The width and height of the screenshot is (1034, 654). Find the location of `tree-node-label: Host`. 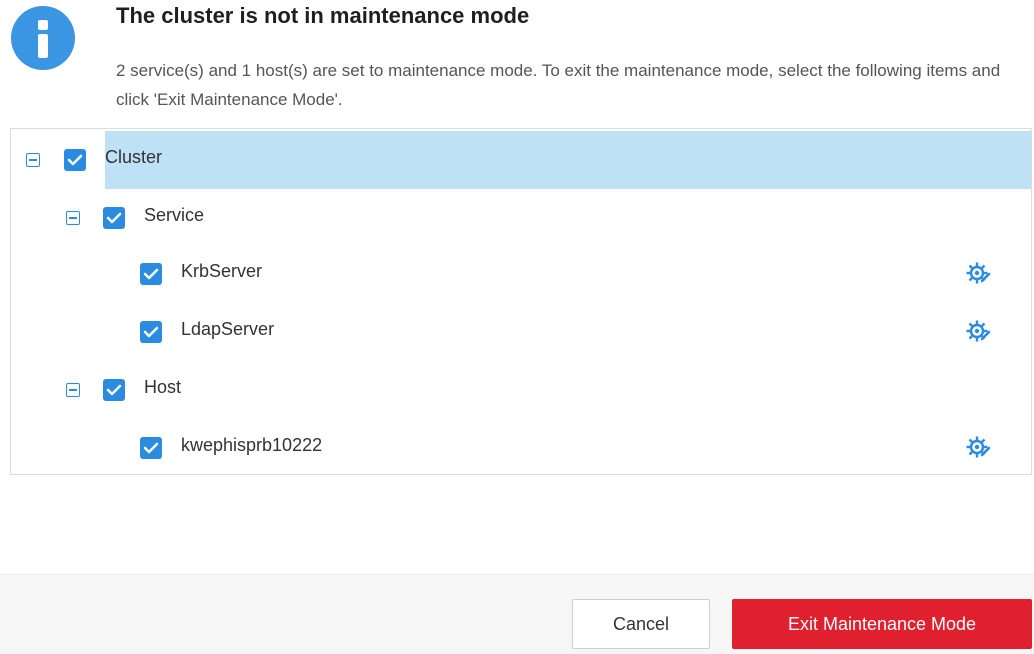

tree-node-label: Host is located at coordinates (163, 387).